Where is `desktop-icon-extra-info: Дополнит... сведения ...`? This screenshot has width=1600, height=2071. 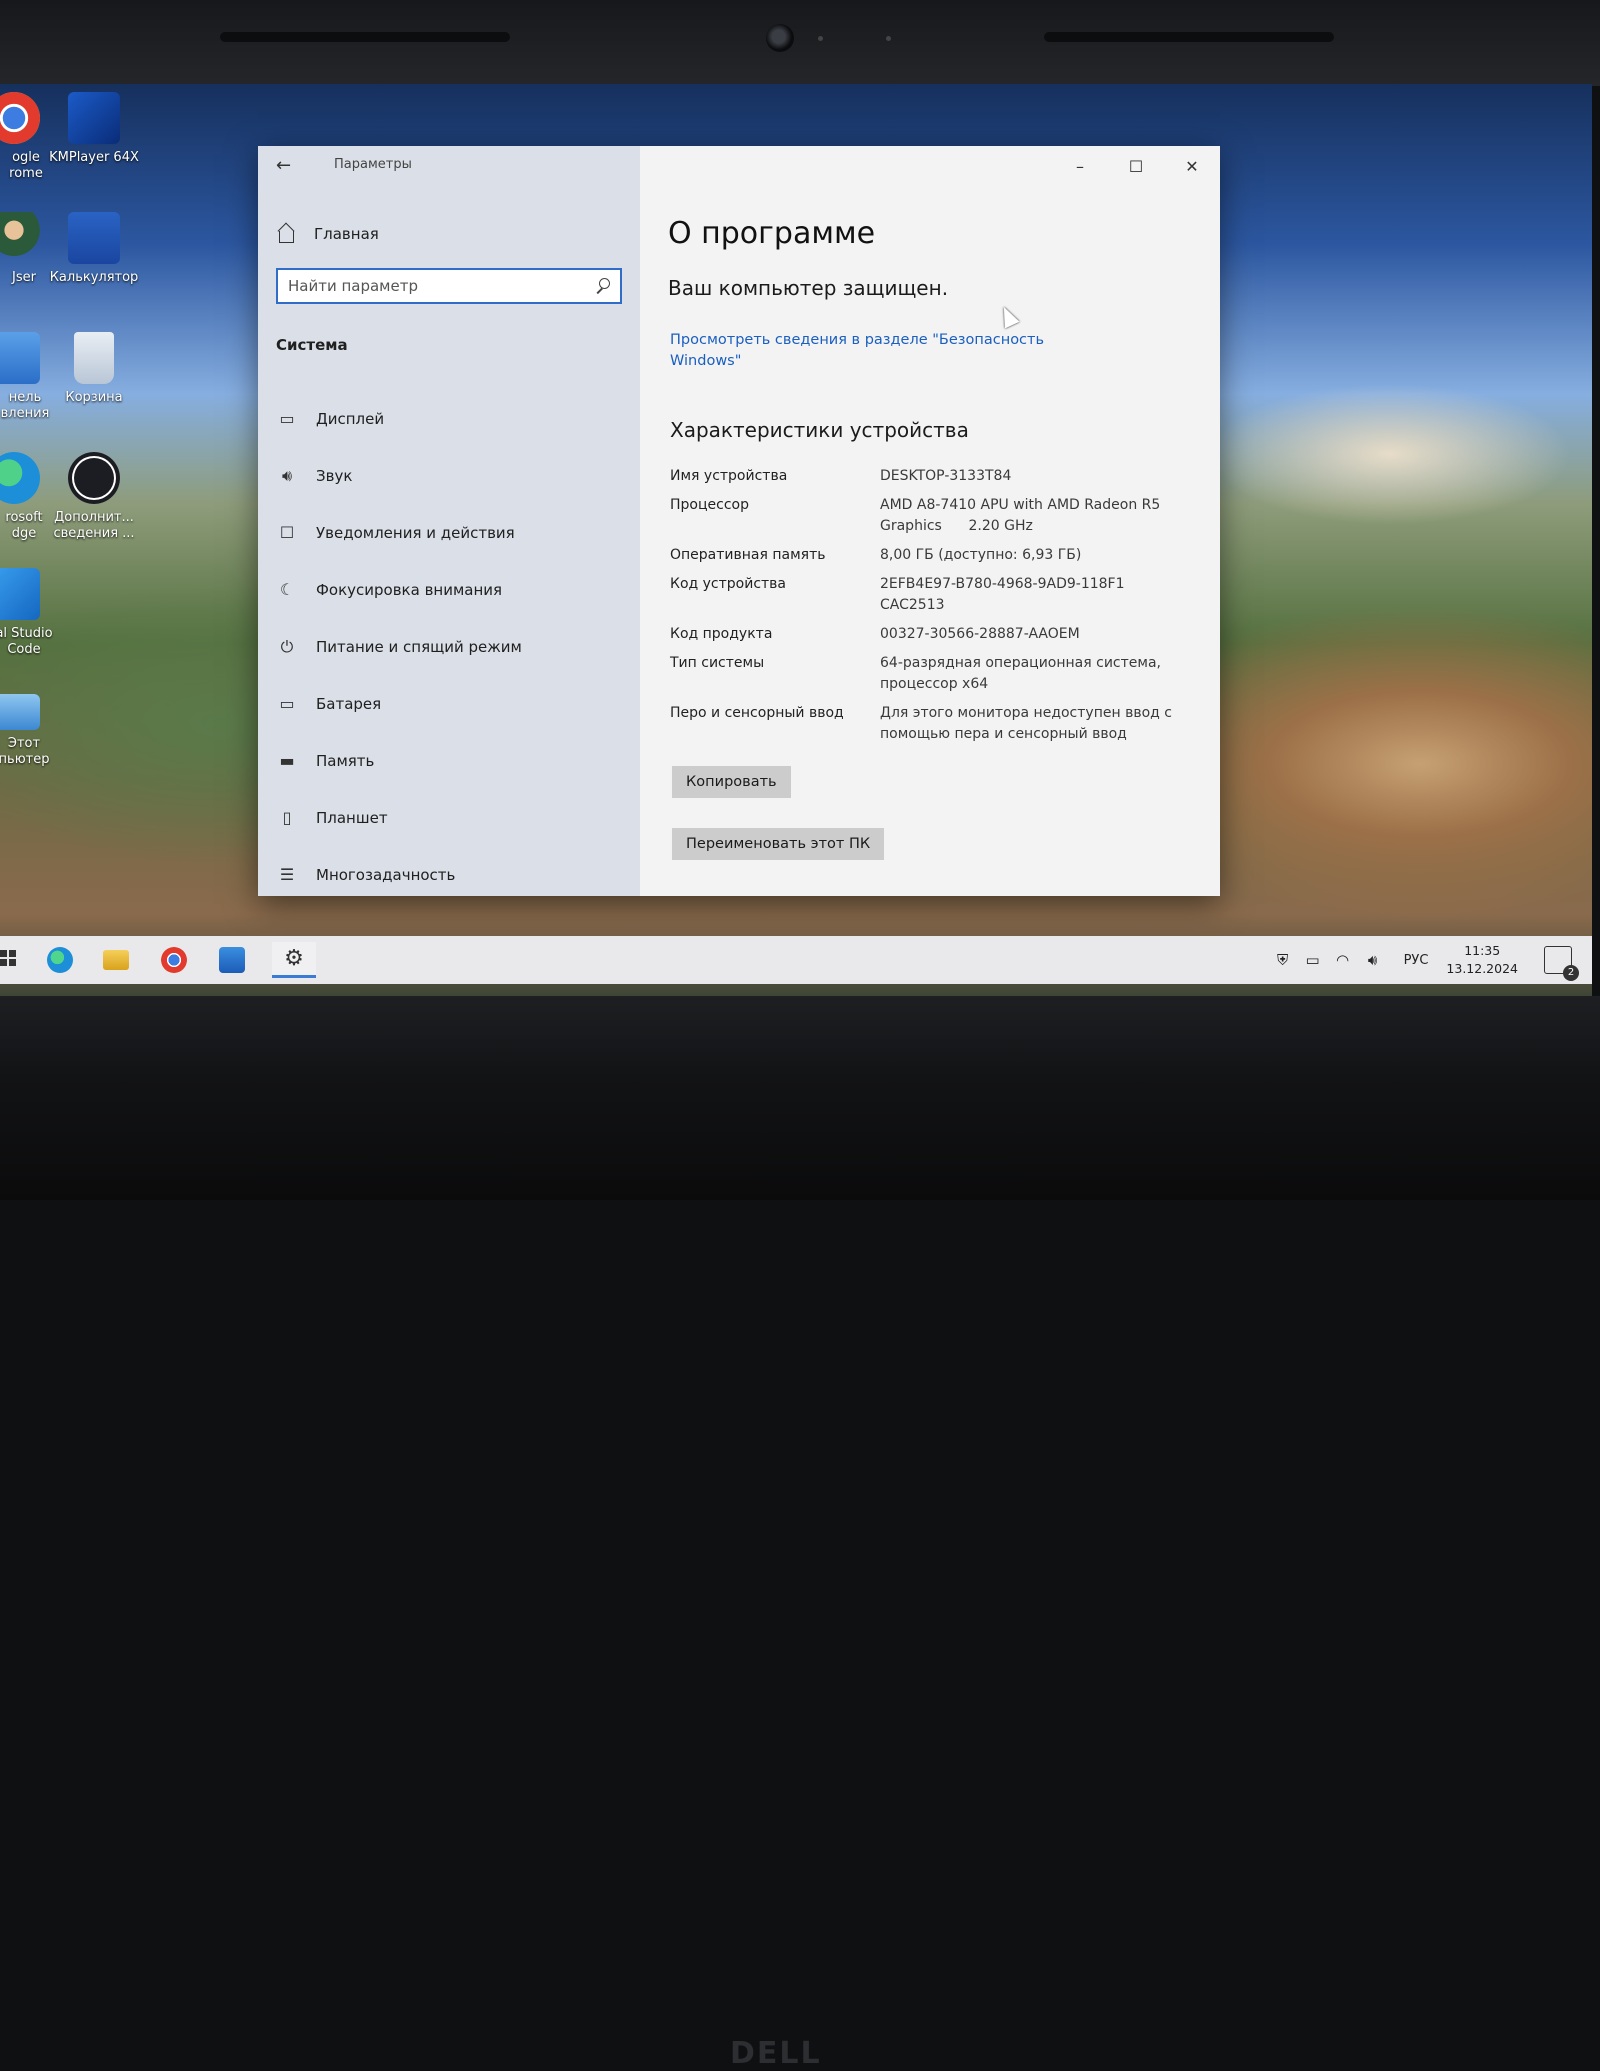 desktop-icon-extra-info: Дополнит... сведения ... is located at coordinates (94, 497).